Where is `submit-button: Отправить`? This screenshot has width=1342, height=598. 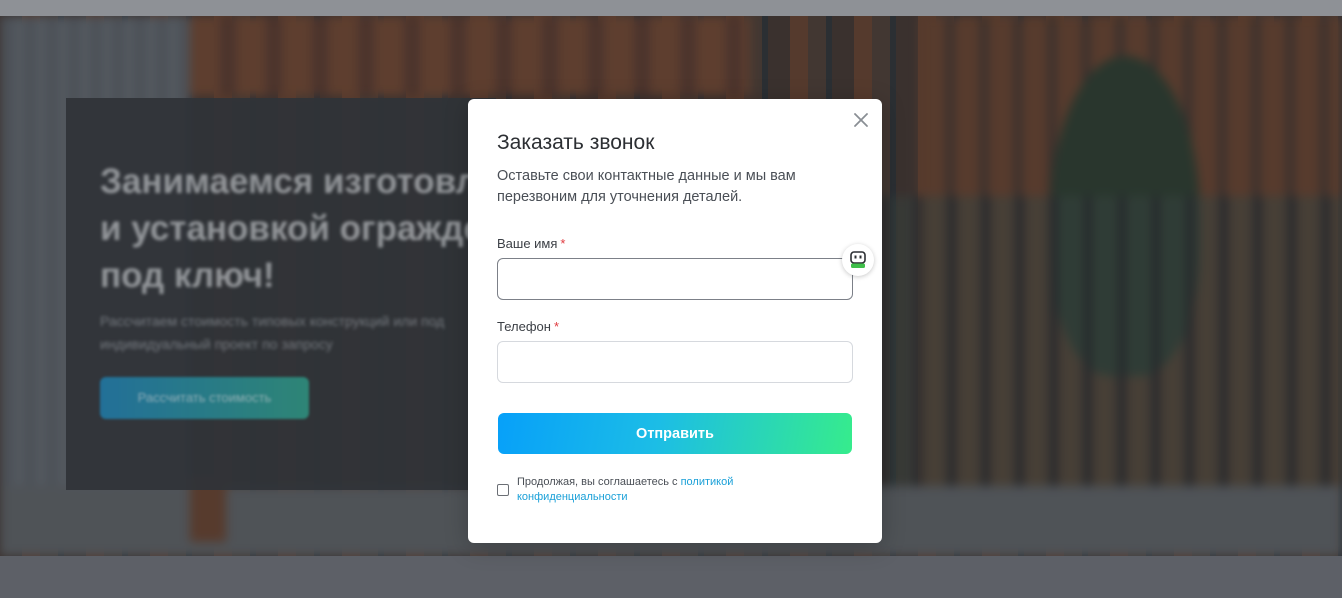
submit-button: Отправить is located at coordinates (675, 433).